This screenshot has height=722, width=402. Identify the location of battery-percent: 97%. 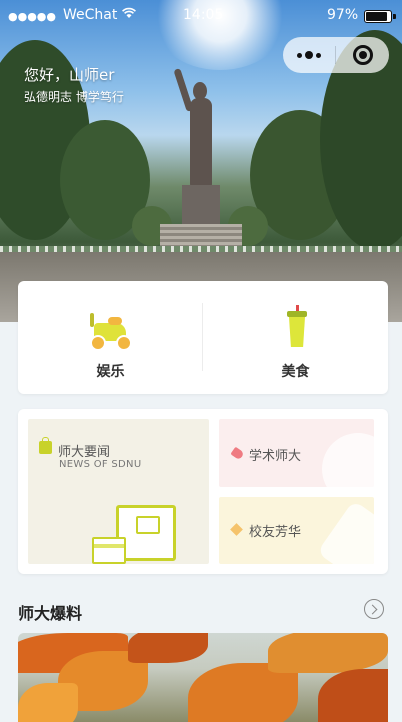
(343, 15).